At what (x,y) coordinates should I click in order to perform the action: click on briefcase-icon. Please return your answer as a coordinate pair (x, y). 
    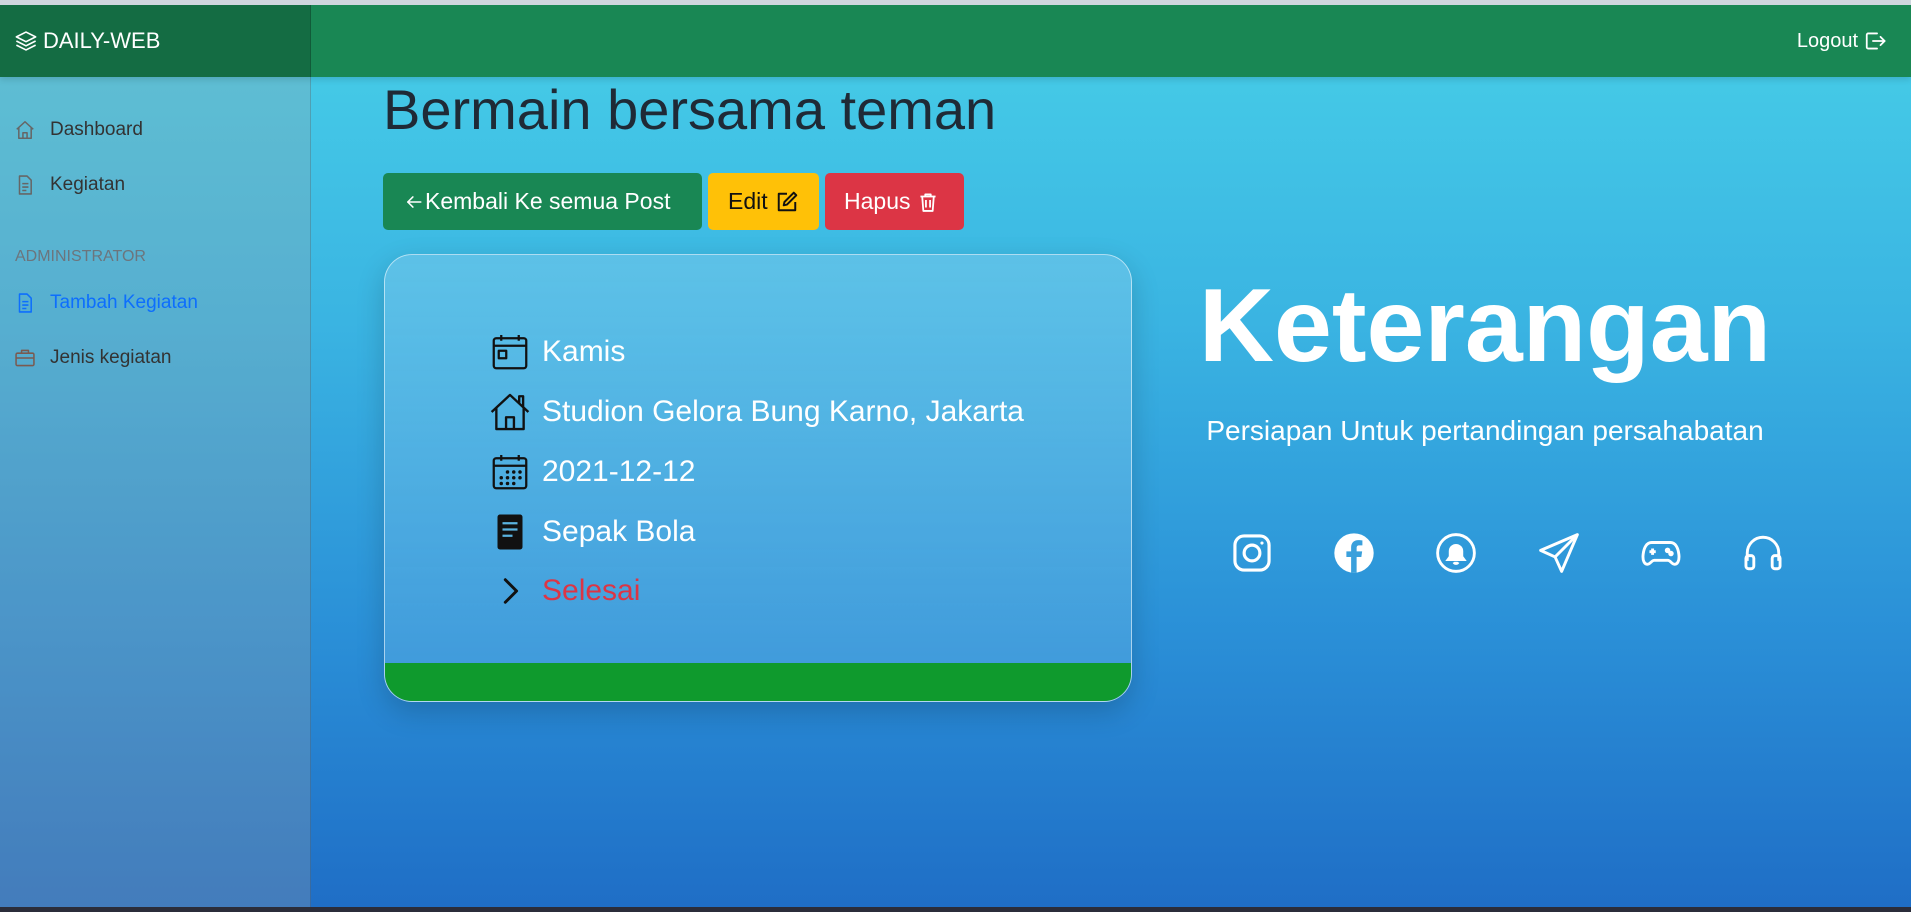
    Looking at the image, I should click on (25, 358).